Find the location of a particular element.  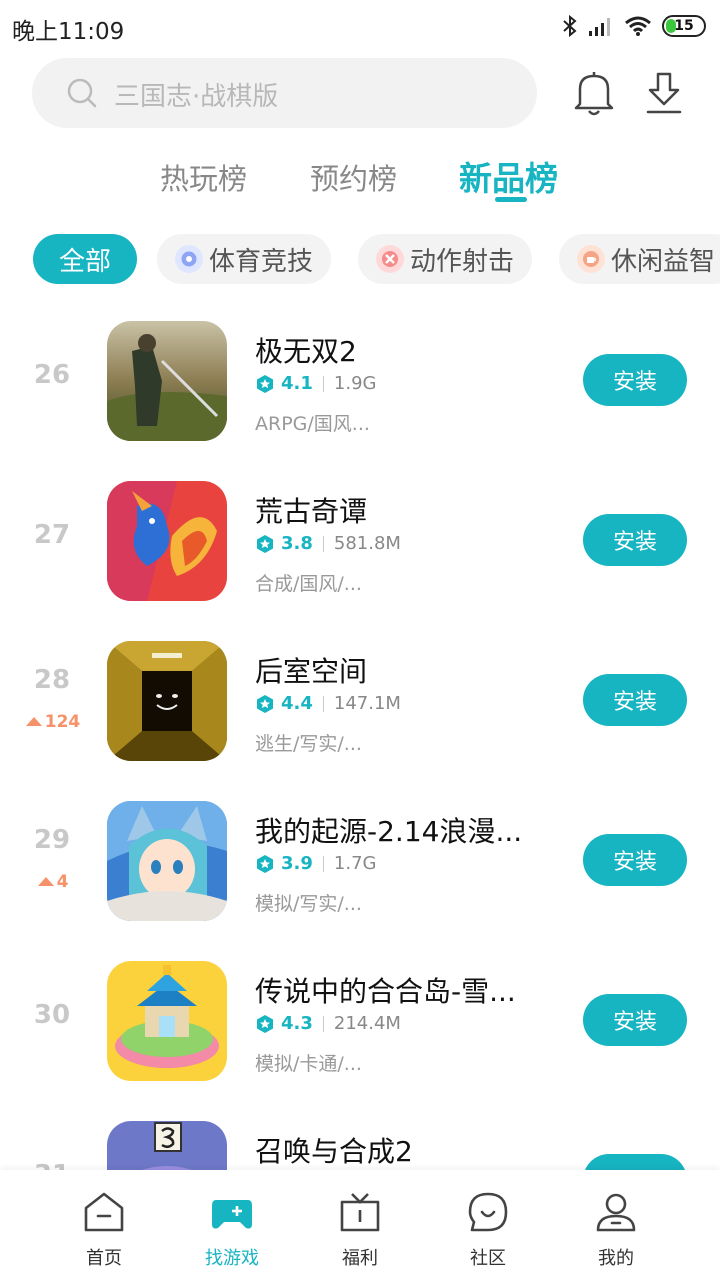

profile-icon is located at coordinates (616, 1212).